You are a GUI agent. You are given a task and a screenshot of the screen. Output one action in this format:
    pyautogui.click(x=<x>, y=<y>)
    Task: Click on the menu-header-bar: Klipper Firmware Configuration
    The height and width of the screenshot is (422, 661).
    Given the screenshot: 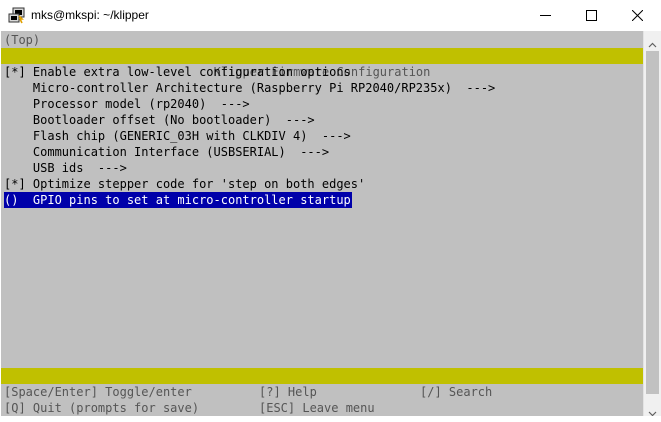 What is the action you would take?
    pyautogui.click(x=322, y=63)
    